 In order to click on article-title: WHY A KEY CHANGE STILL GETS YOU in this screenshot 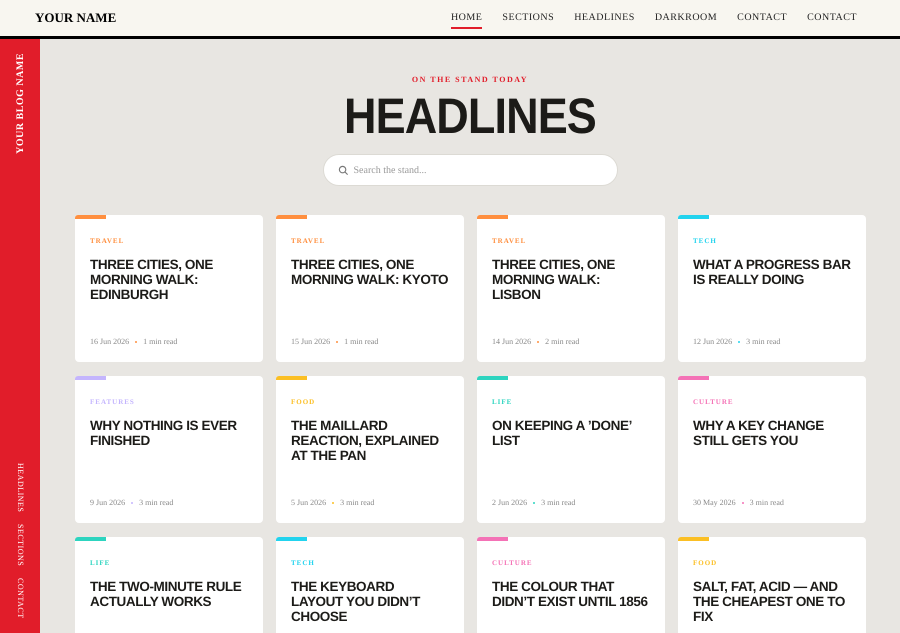, I will do `click(759, 433)`.